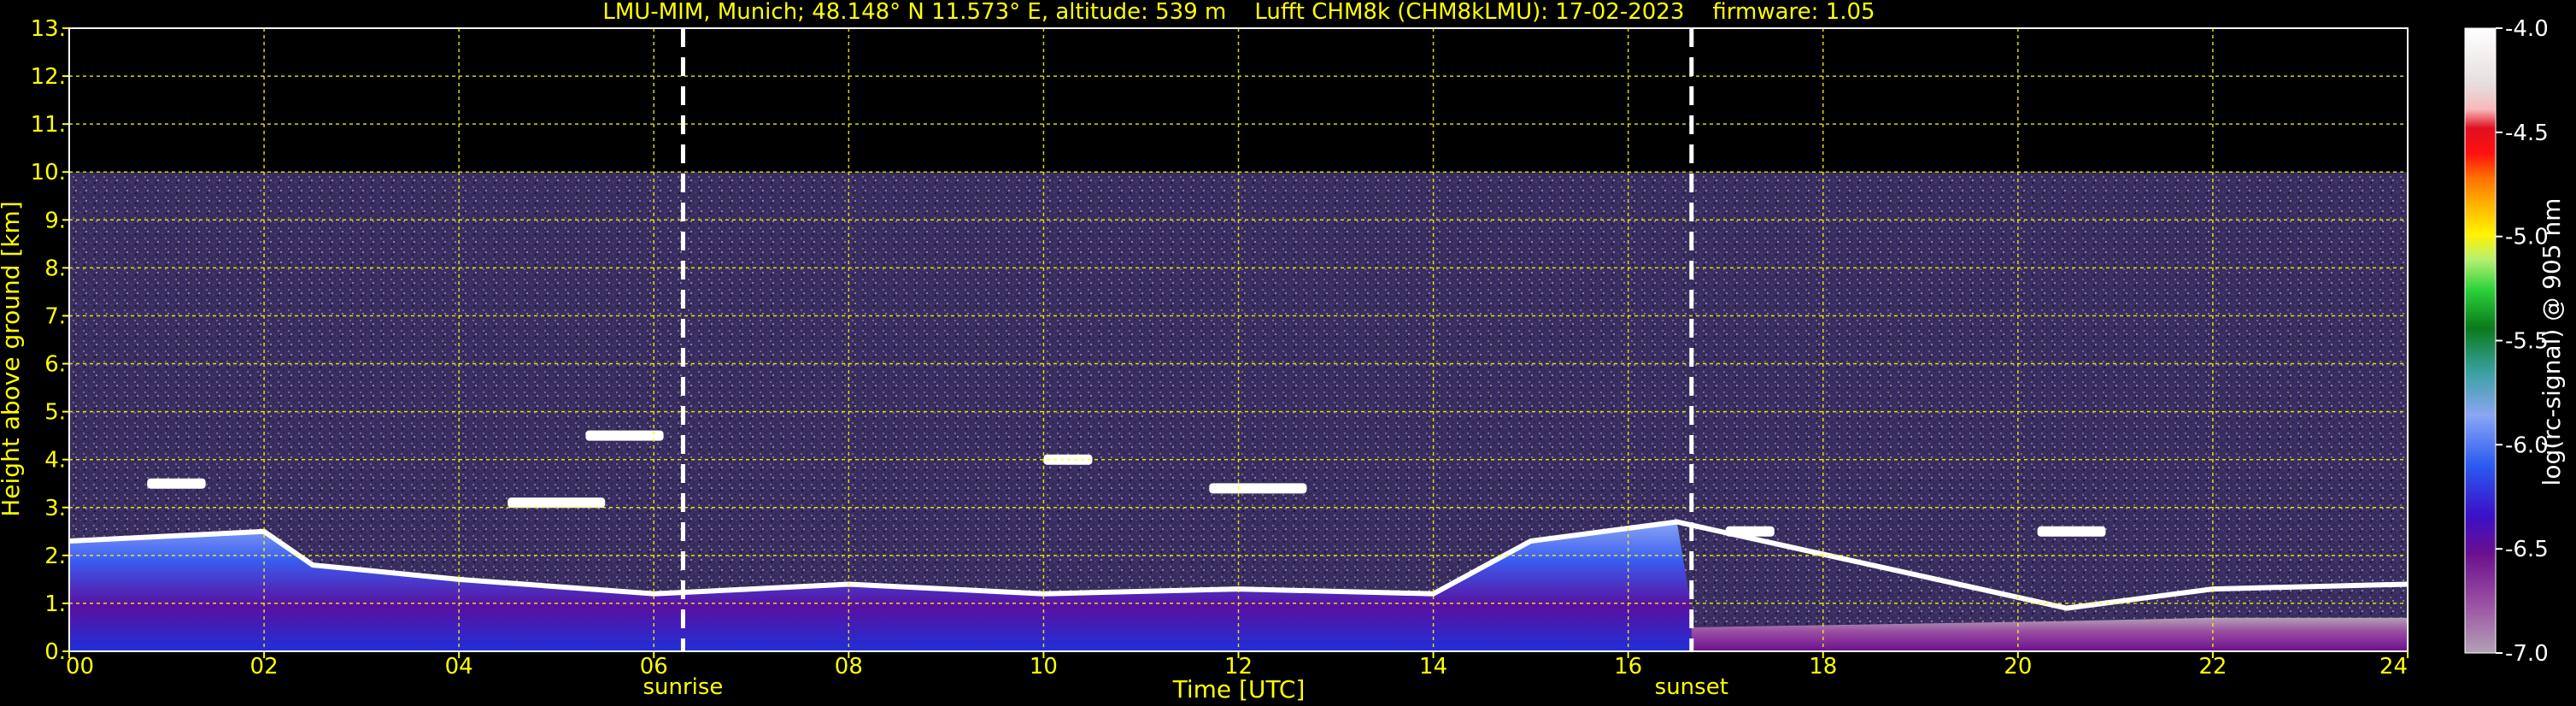 This screenshot has width=2576, height=706. Describe the element at coordinates (1433, 667) in the screenshot. I see `x-tick-label: 14` at that location.